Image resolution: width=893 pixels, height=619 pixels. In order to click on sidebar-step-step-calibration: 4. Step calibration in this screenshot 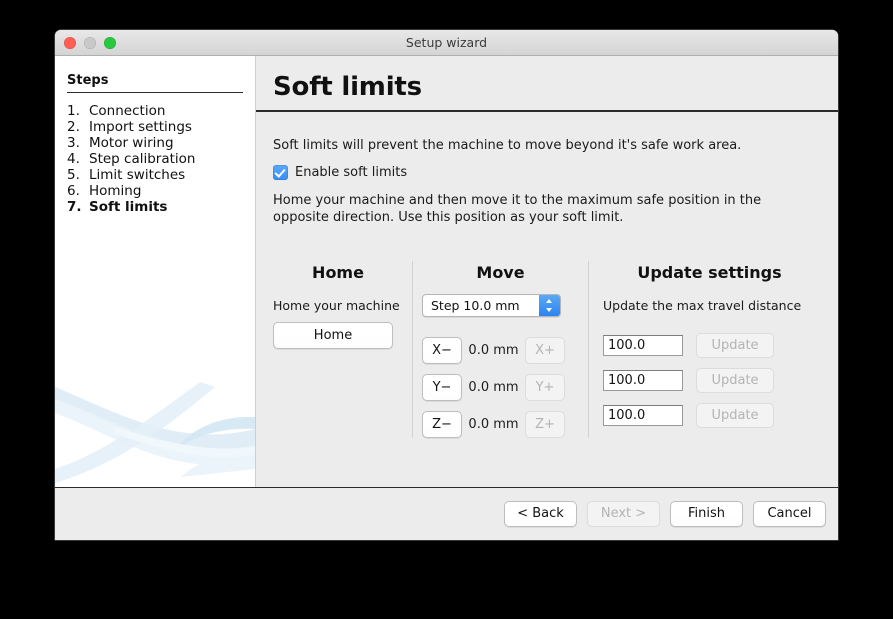, I will do `click(155, 159)`.